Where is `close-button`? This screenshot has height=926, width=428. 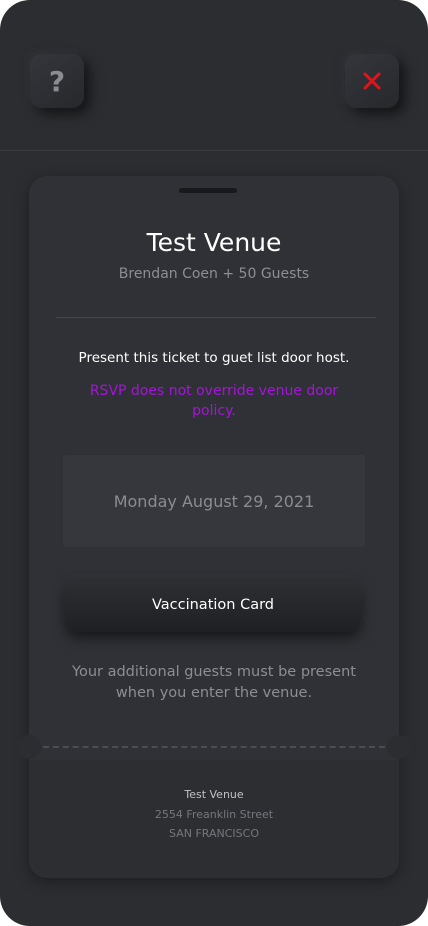
close-button is located at coordinates (372, 81).